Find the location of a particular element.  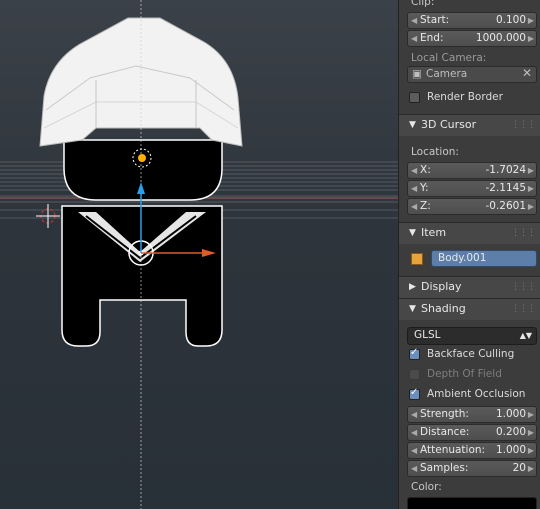

render-border-label: Render Border is located at coordinates (465, 97).